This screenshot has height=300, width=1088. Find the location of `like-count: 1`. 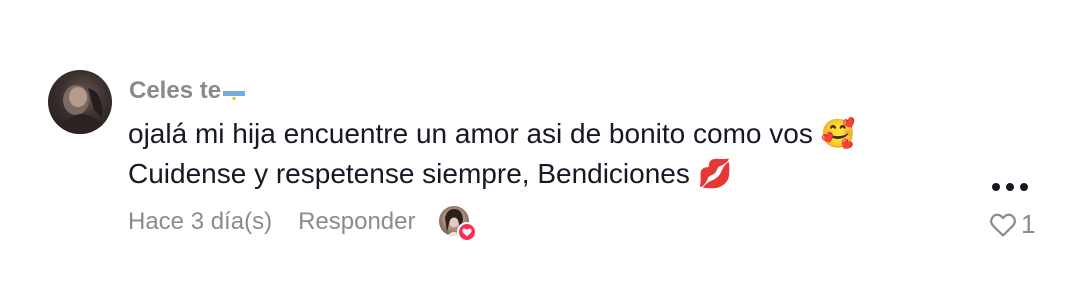

like-count: 1 is located at coordinates (1028, 224).